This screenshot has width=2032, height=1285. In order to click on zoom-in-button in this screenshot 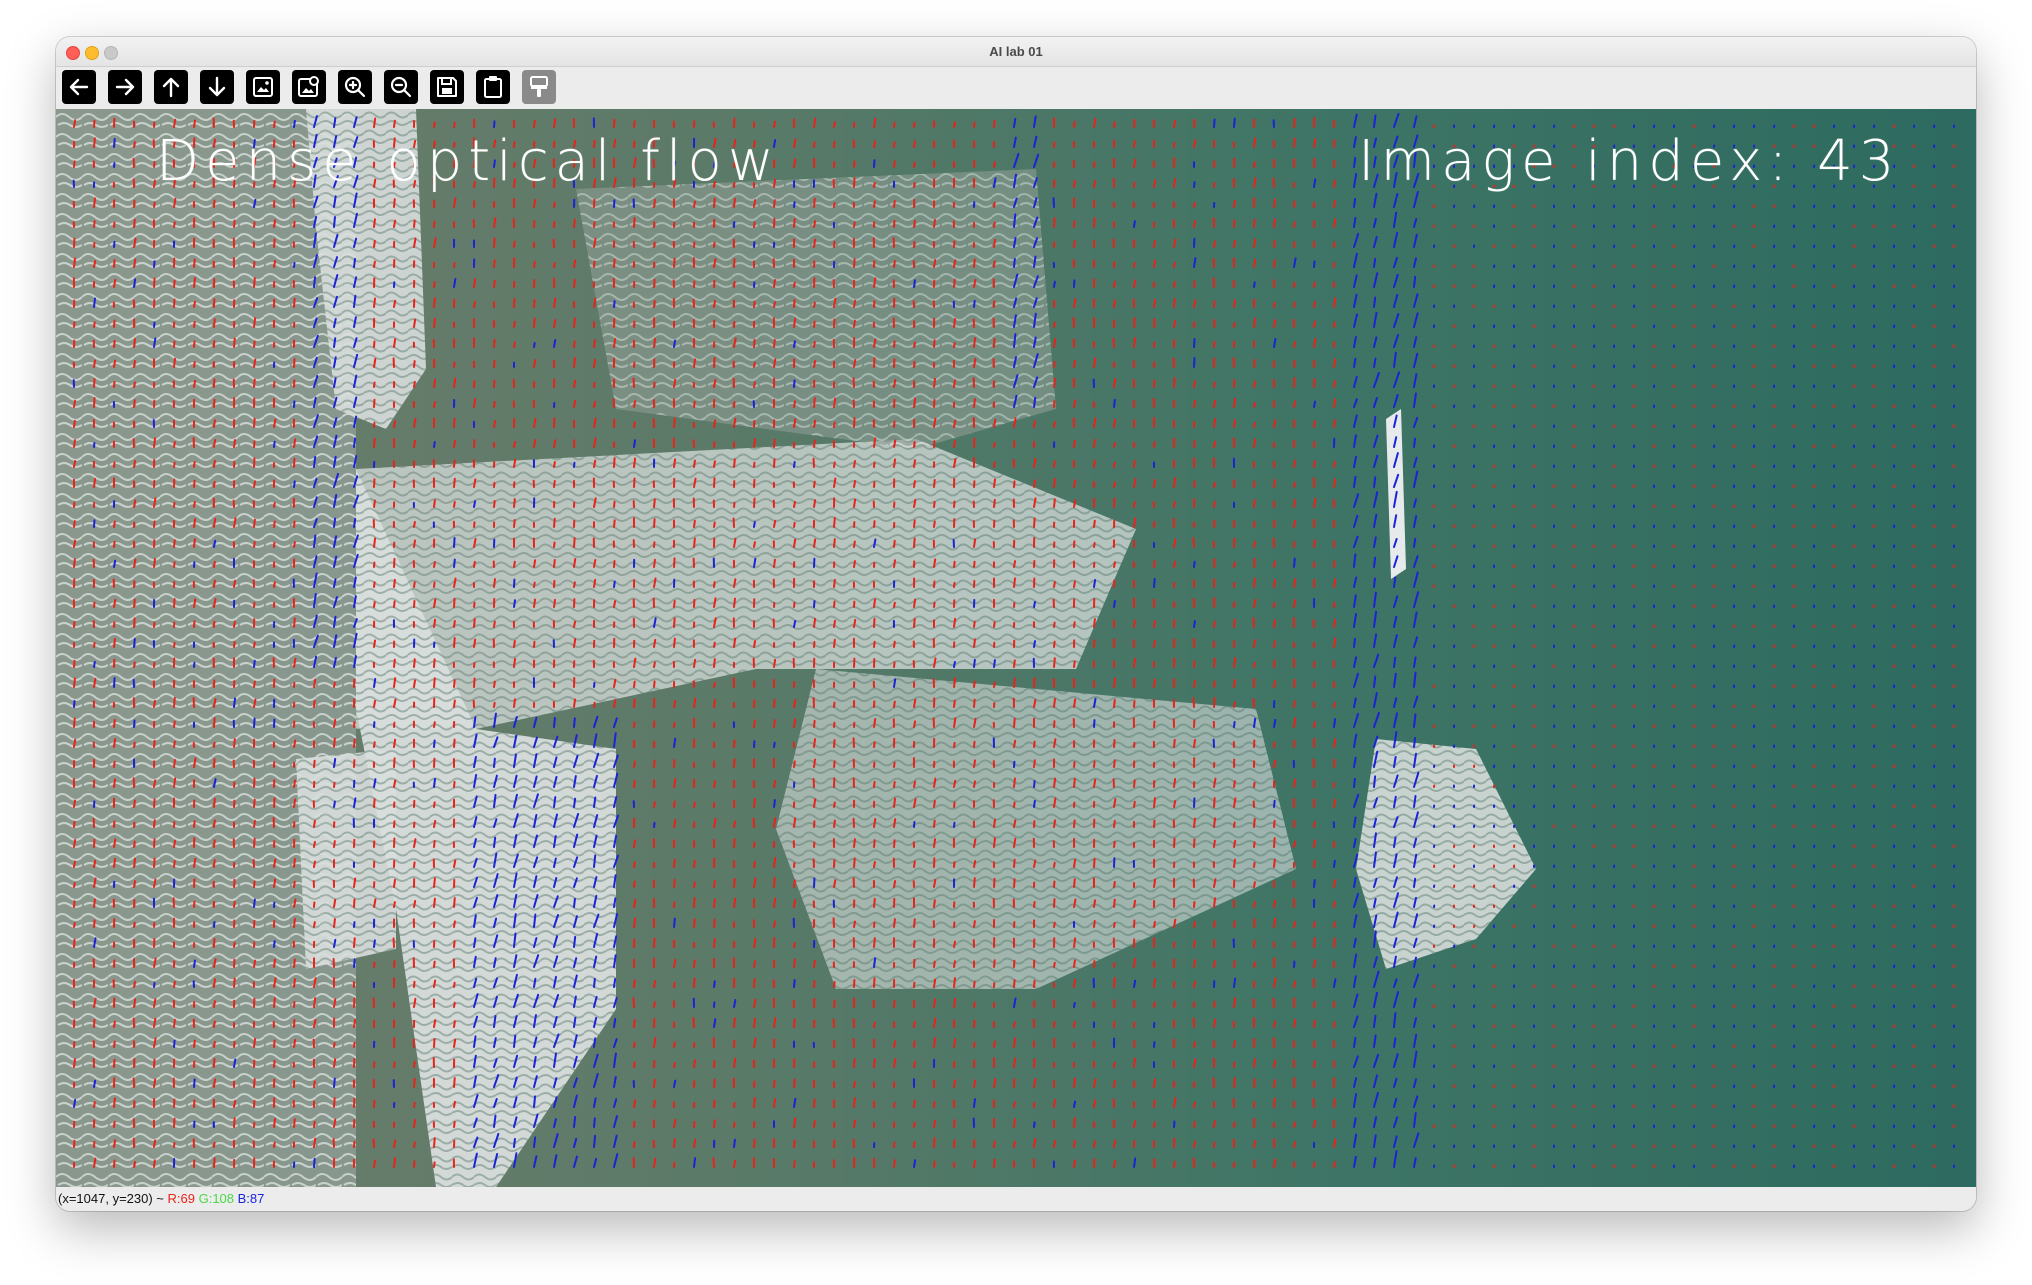, I will do `click(355, 87)`.